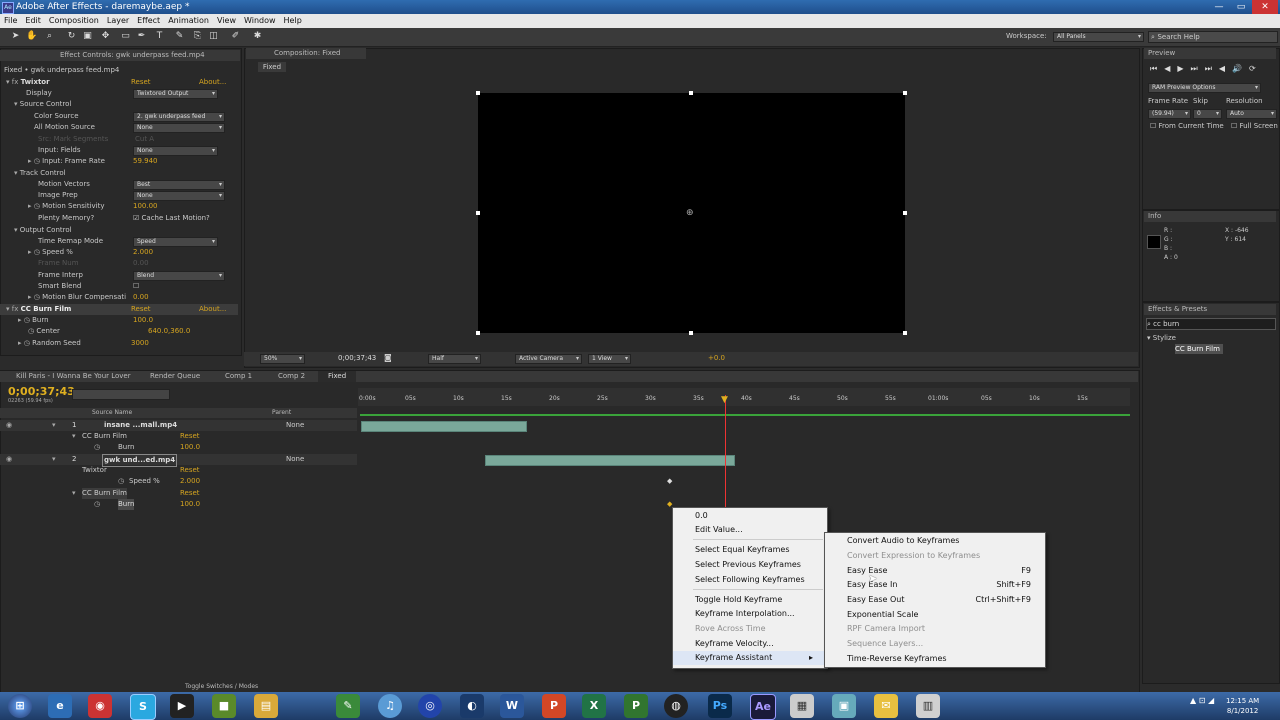 The height and width of the screenshot is (720, 1280). I want to click on after-effects-taskbar-icon: Ae, so click(763, 707).